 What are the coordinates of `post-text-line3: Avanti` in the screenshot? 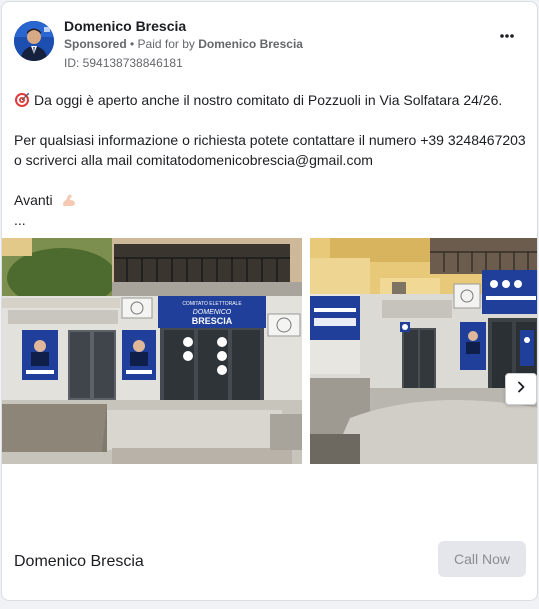 It's located at (33, 200).